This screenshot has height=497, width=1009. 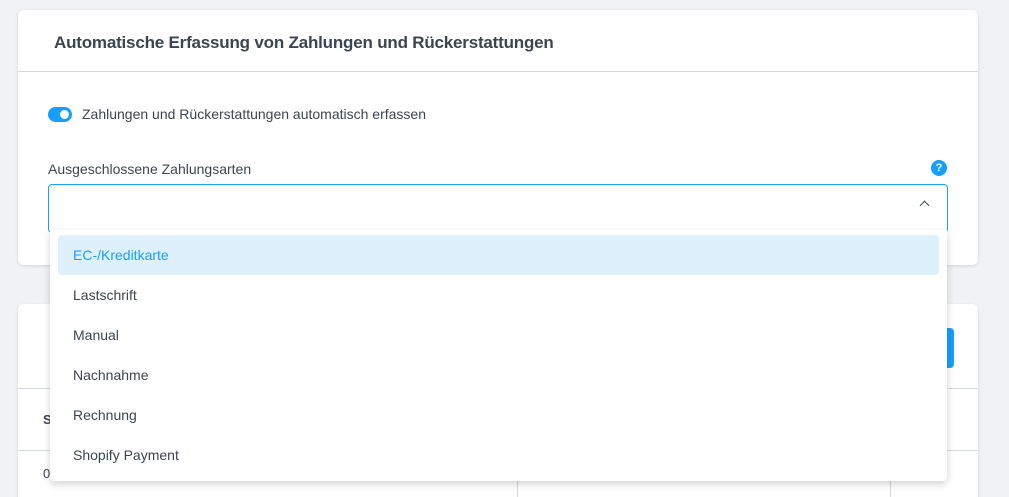 I want to click on excluded-payment-methods-label: Ausgeschlossene Zahlungsarten, so click(x=150, y=169).